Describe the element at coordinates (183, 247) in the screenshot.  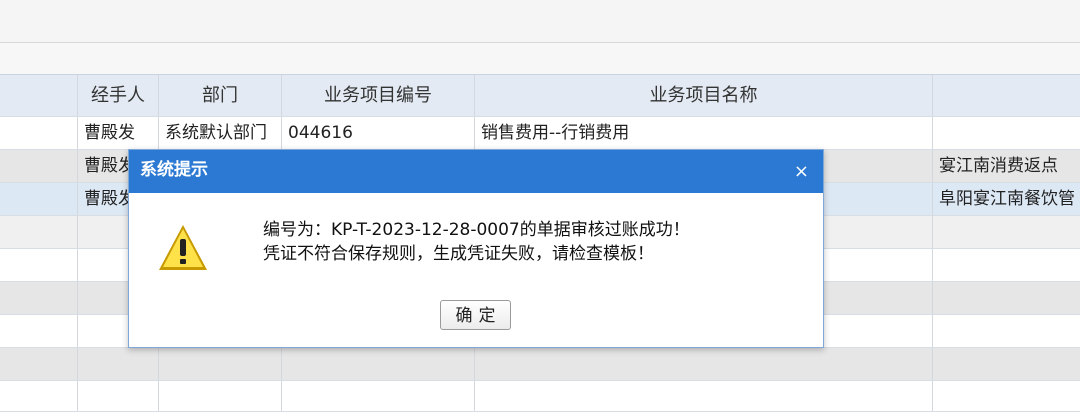
I see `warning-icon` at that location.